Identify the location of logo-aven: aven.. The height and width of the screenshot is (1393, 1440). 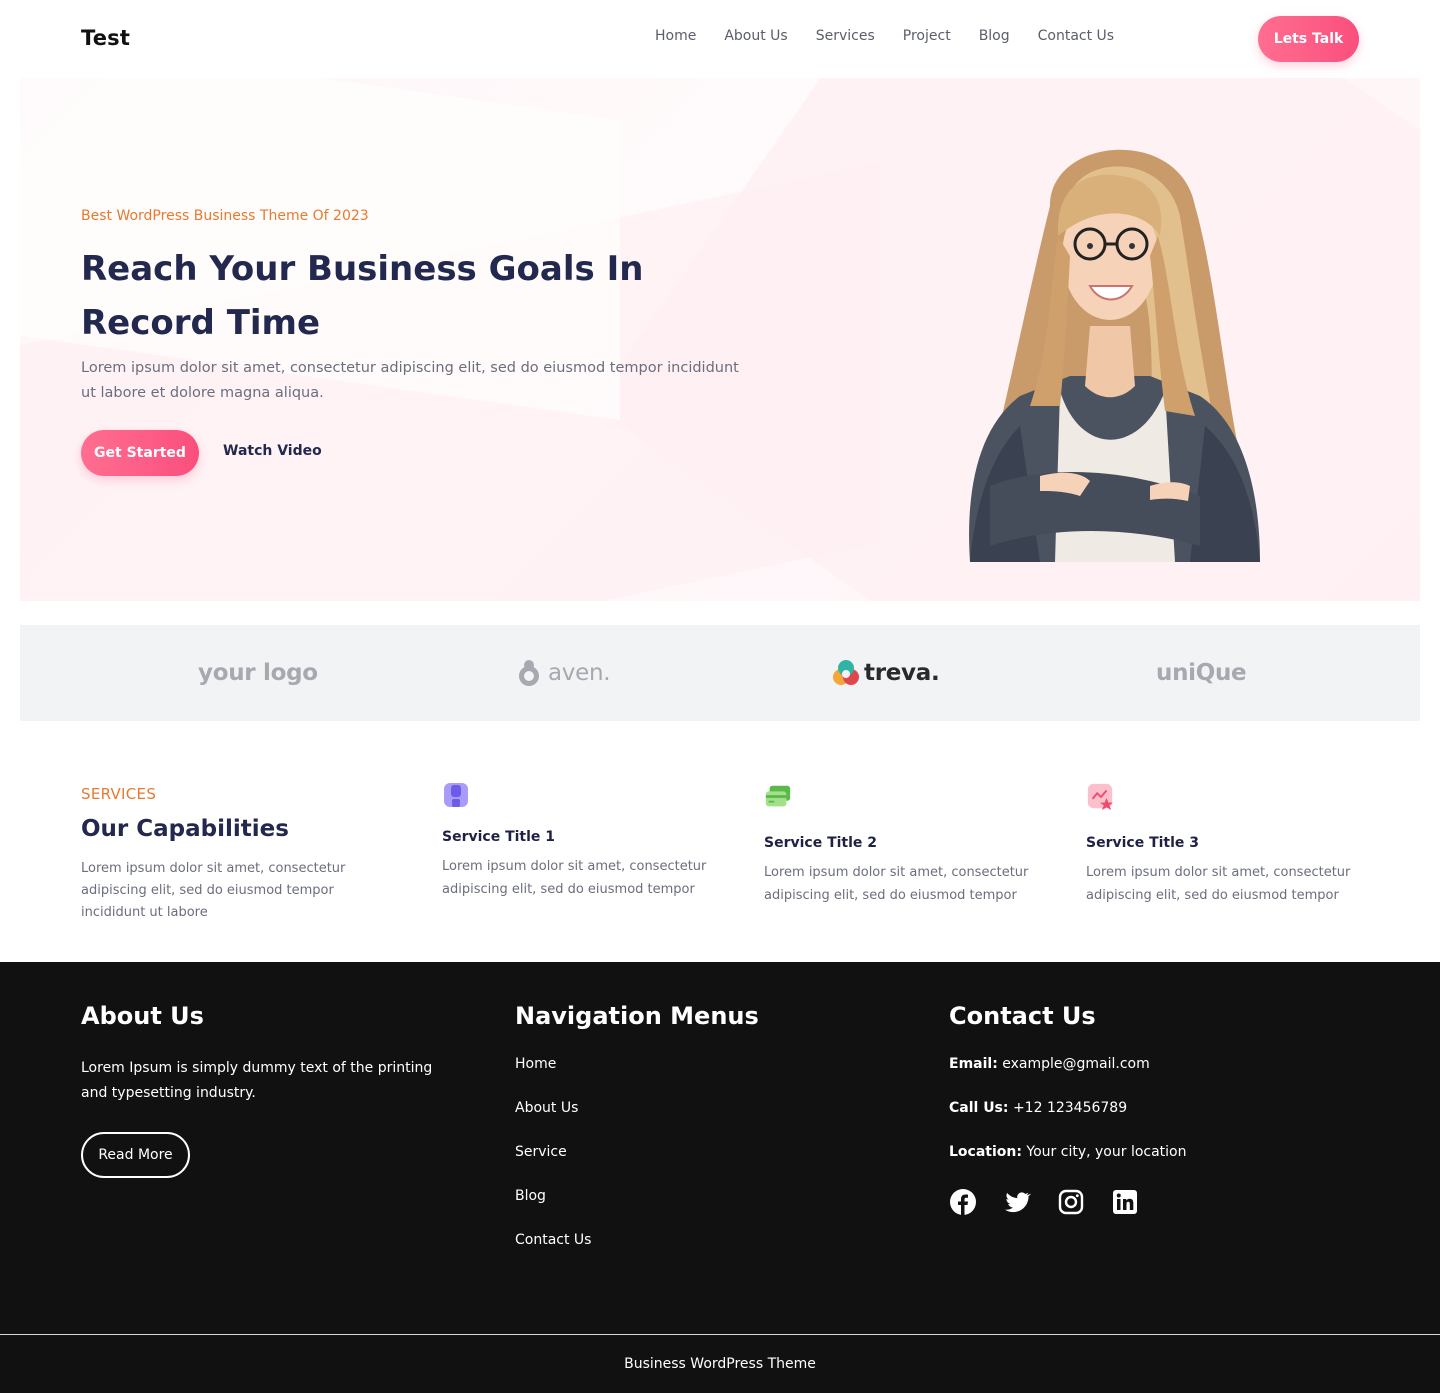
(562, 673).